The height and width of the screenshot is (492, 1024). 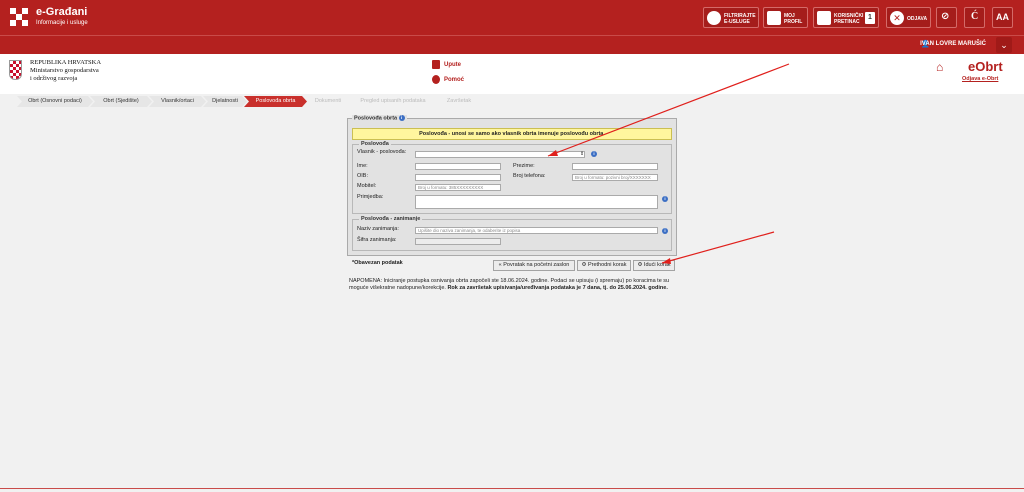 I want to click on filter-icon, so click(x=714, y=18).